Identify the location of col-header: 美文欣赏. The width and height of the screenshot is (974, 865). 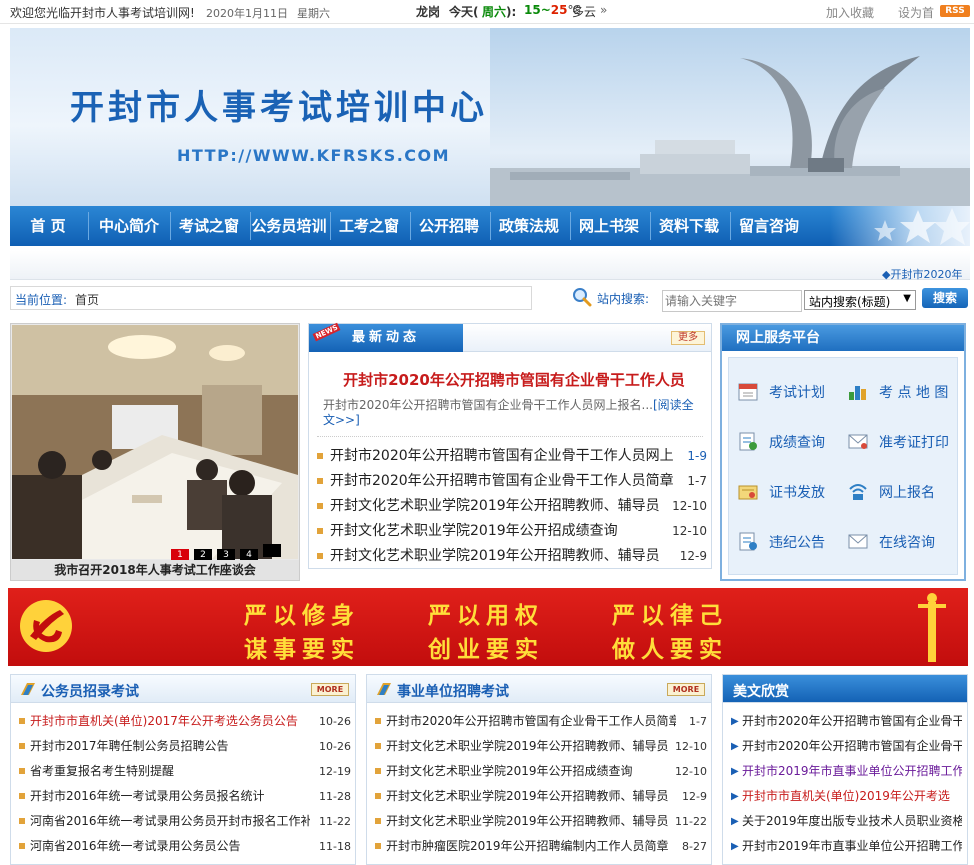
(845, 689).